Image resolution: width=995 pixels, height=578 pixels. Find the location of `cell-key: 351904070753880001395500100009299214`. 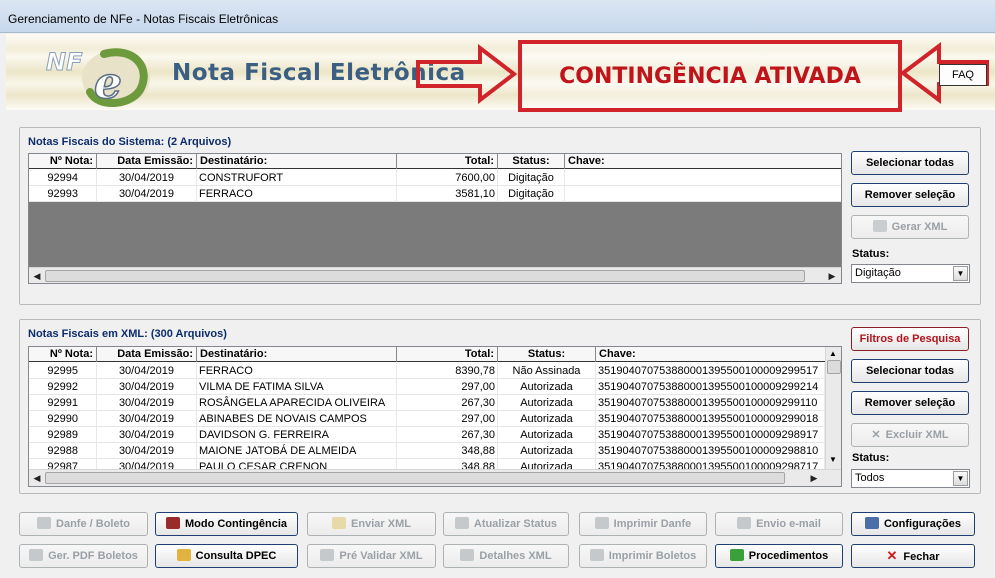

cell-key: 351904070753880001395500100009299214 is located at coordinates (710, 387).